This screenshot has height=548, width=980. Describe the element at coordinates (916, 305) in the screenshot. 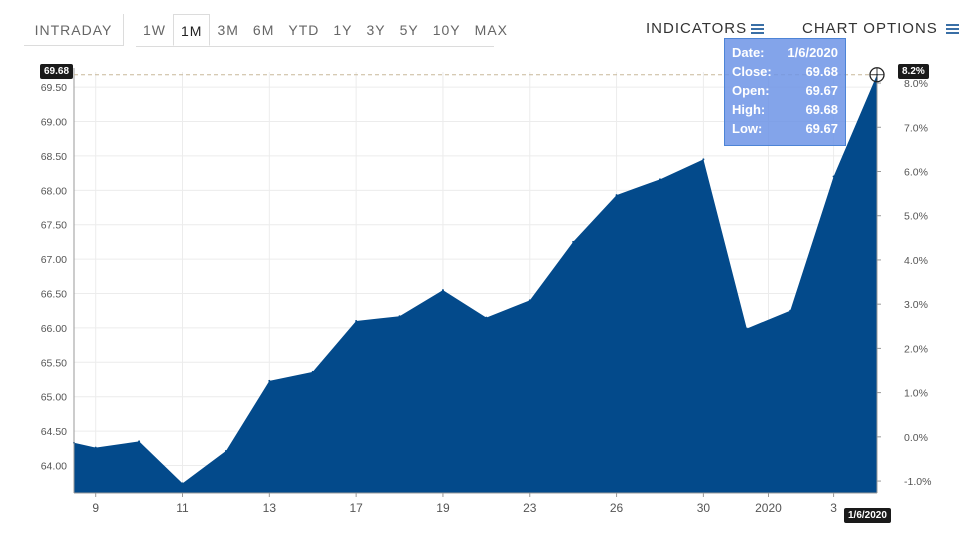

I see `y2-tick-label: 3.0%` at that location.